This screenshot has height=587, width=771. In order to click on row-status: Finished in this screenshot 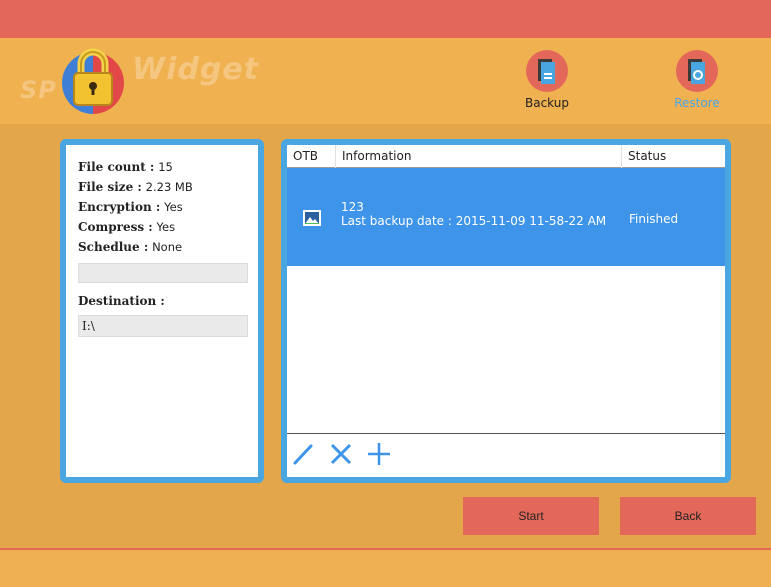, I will do `click(654, 219)`.